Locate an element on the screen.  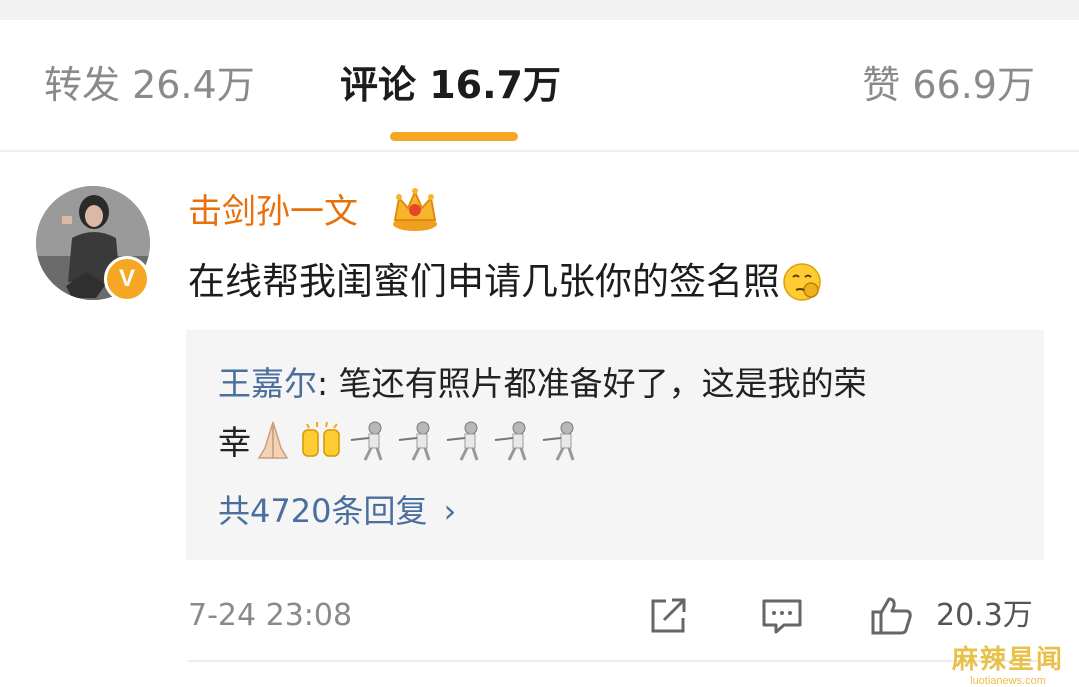
reply-line-2: 幸 is located at coordinates (402, 442).